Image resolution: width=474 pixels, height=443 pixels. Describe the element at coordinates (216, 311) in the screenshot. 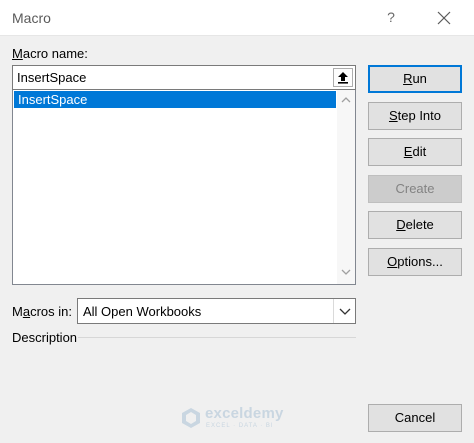

I see `macros-in-dropdown: All Open Workbooks` at that location.